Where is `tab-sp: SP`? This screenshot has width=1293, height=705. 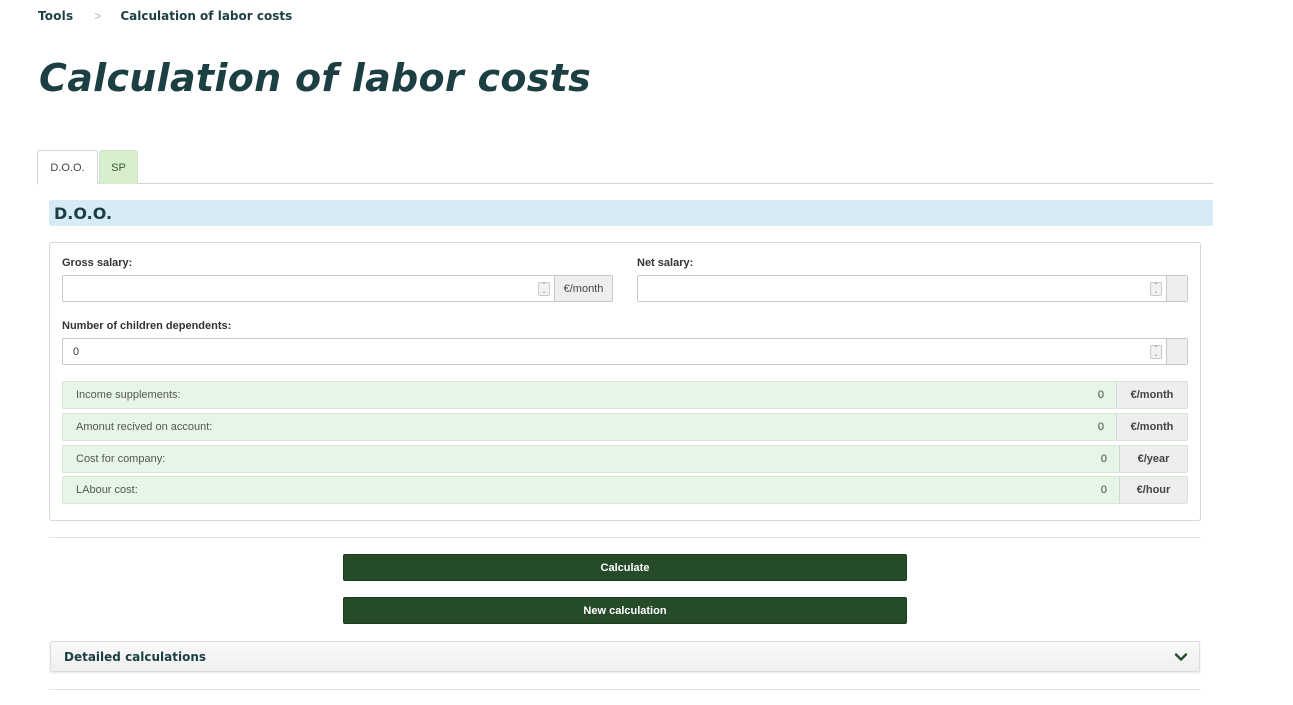 tab-sp: SP is located at coordinates (118, 167).